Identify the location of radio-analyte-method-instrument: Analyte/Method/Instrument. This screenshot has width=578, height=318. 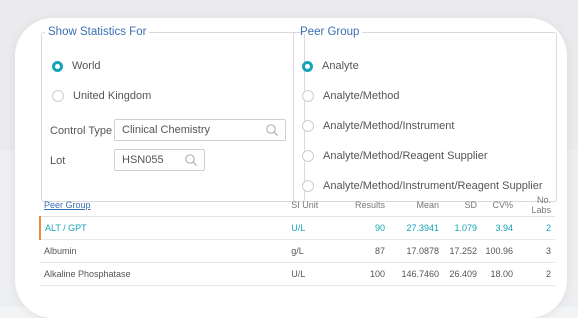
(378, 126).